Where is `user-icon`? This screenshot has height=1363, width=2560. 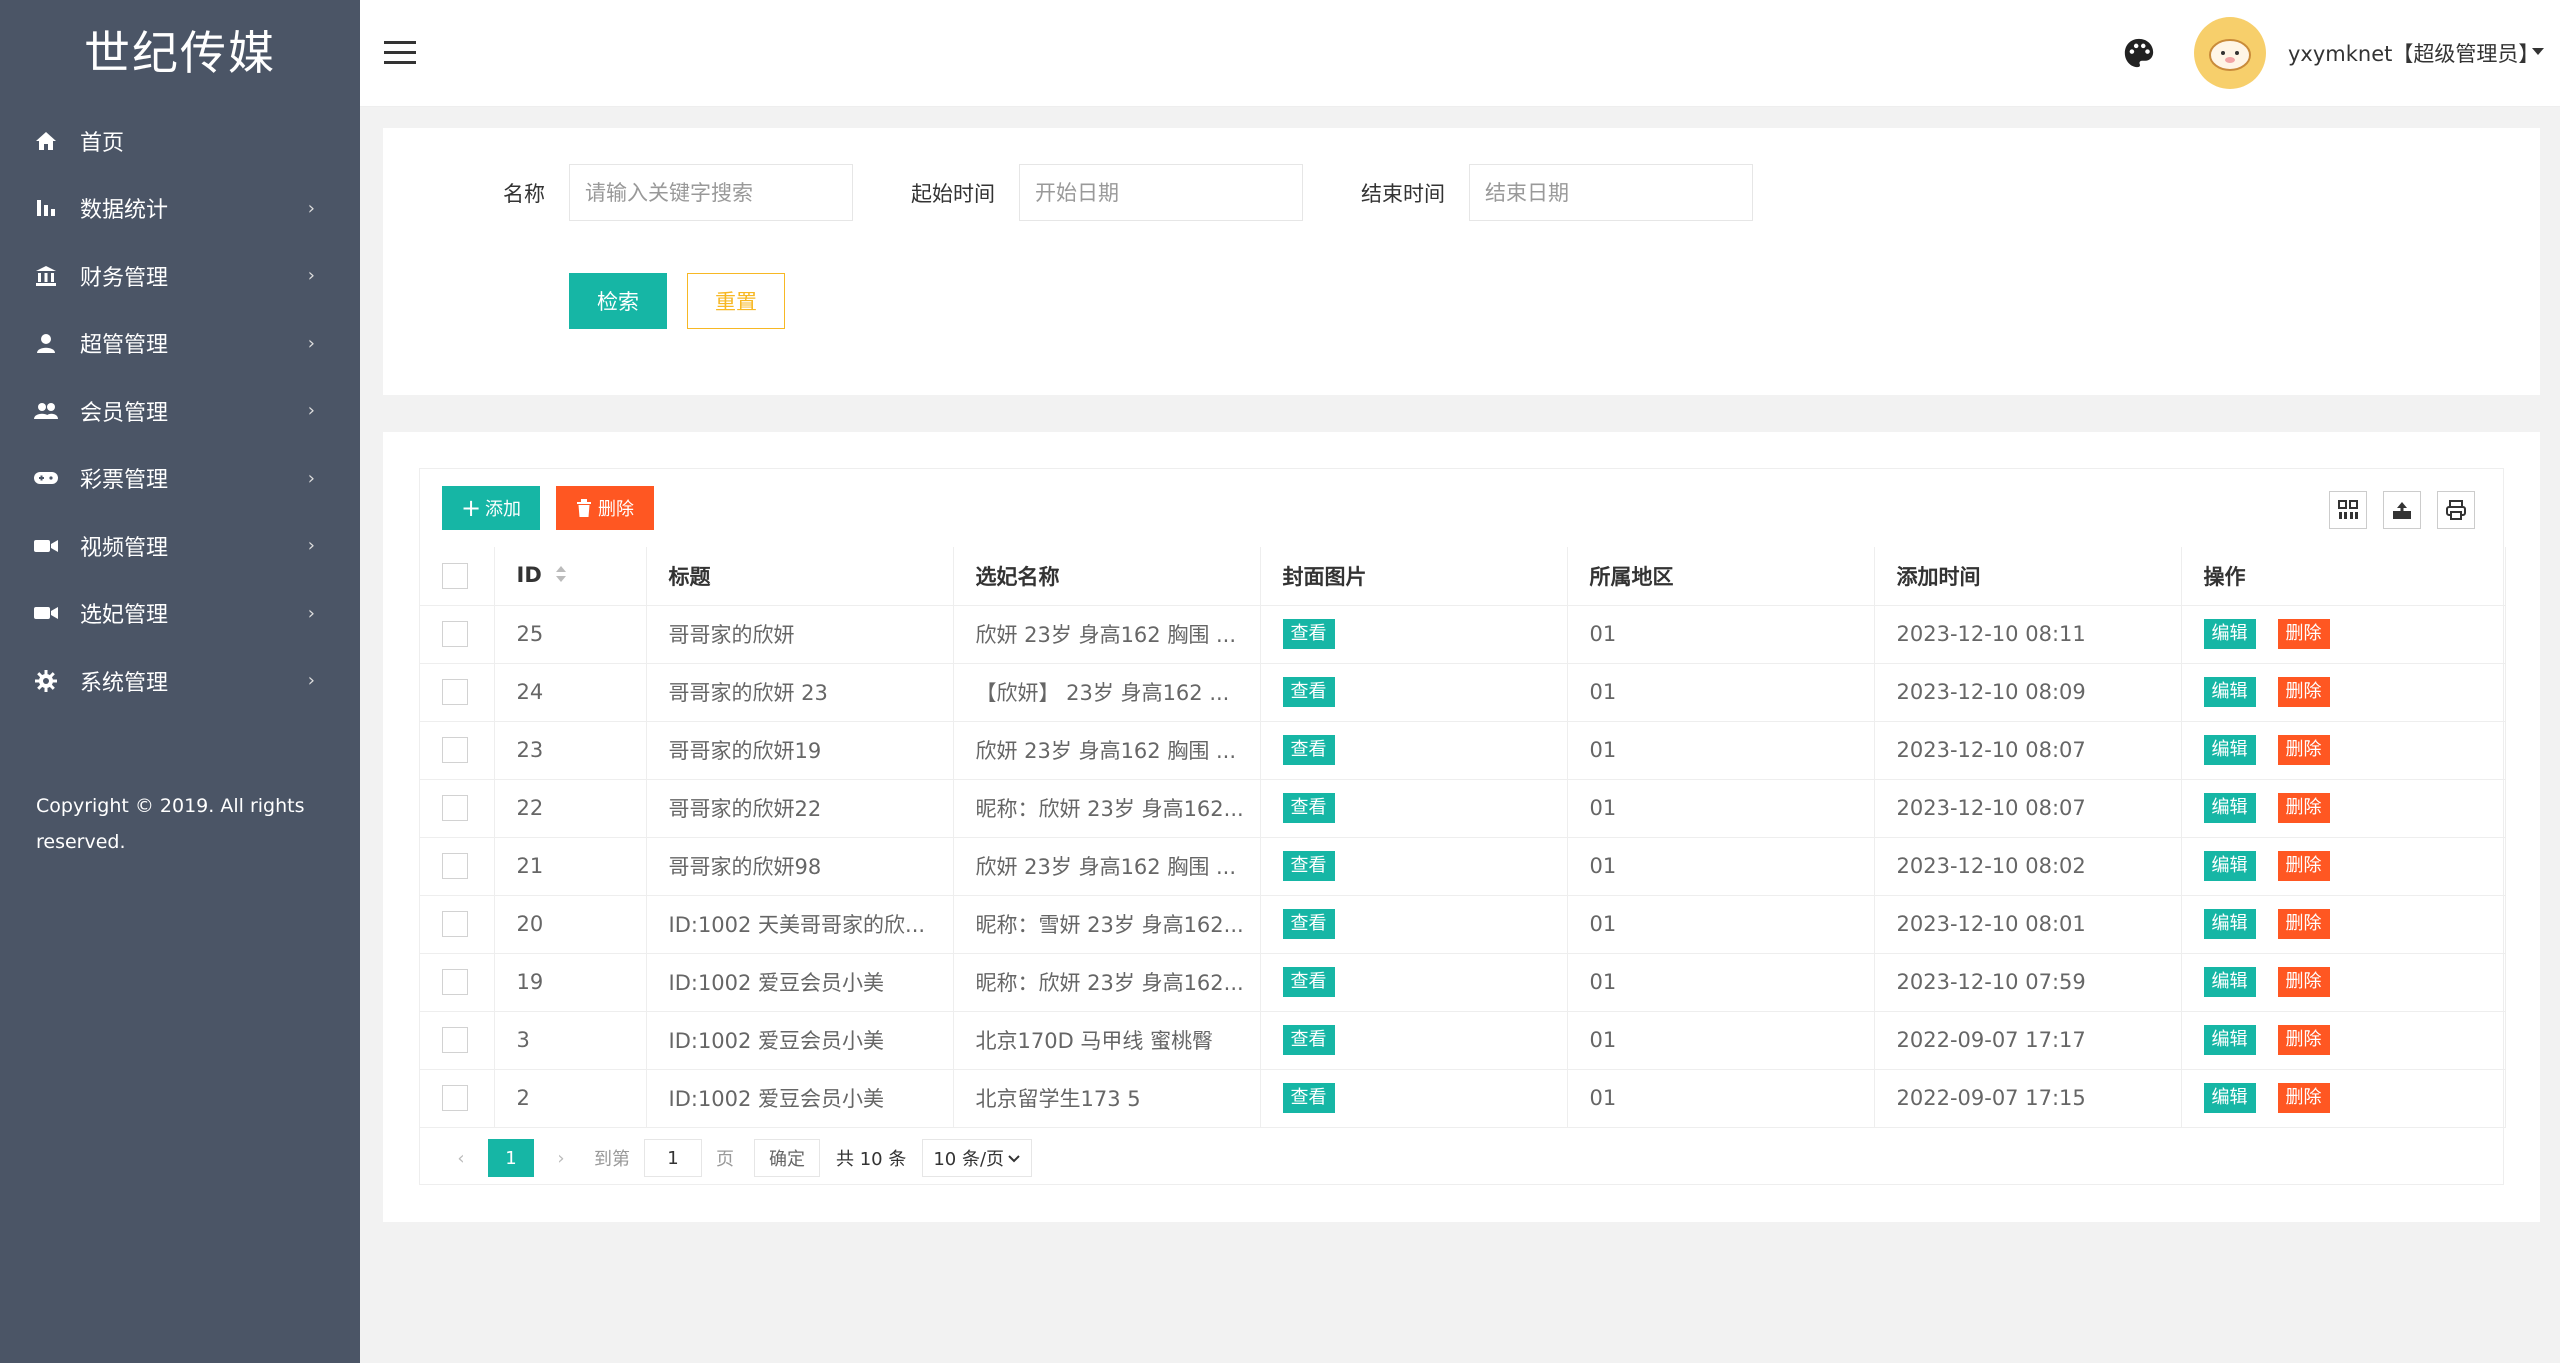
user-icon is located at coordinates (46, 343).